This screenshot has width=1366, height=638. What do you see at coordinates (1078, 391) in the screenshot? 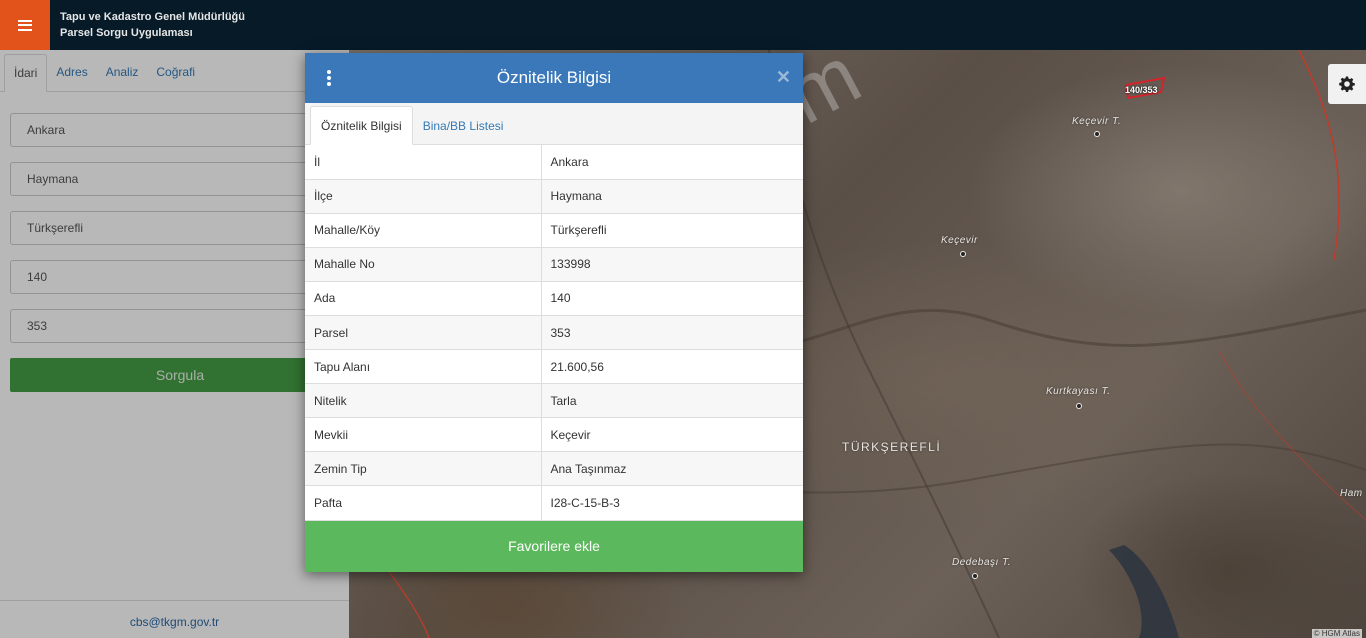
I see `place-label: Kurtkayası T.` at bounding box center [1078, 391].